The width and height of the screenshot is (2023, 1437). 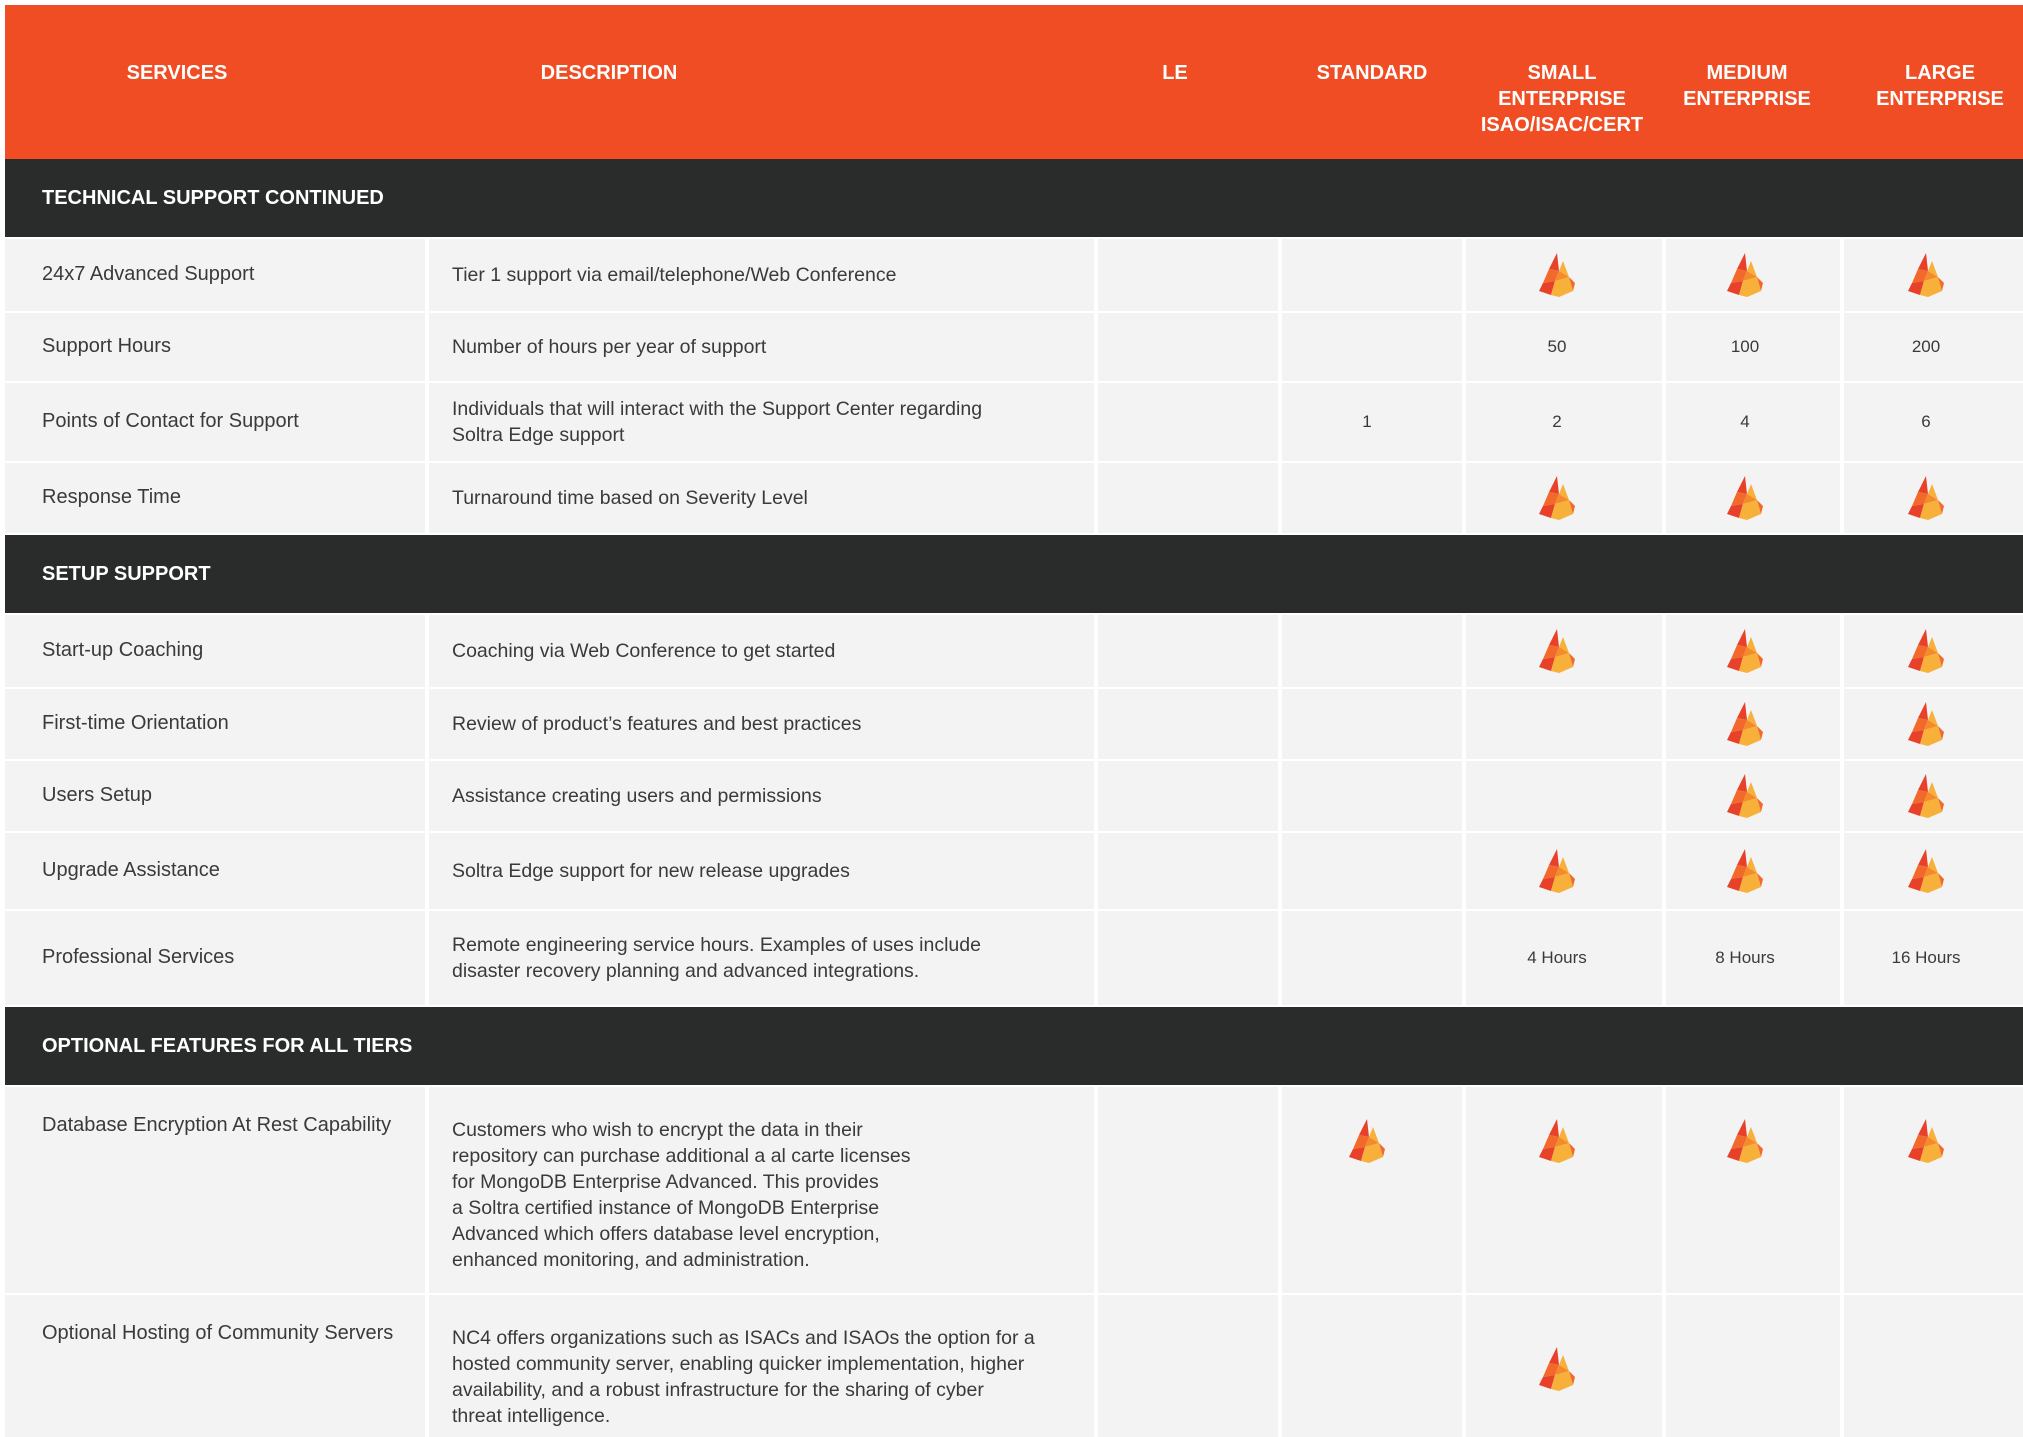 What do you see at coordinates (177, 73) in the screenshot?
I see `column-header: SERVICES` at bounding box center [177, 73].